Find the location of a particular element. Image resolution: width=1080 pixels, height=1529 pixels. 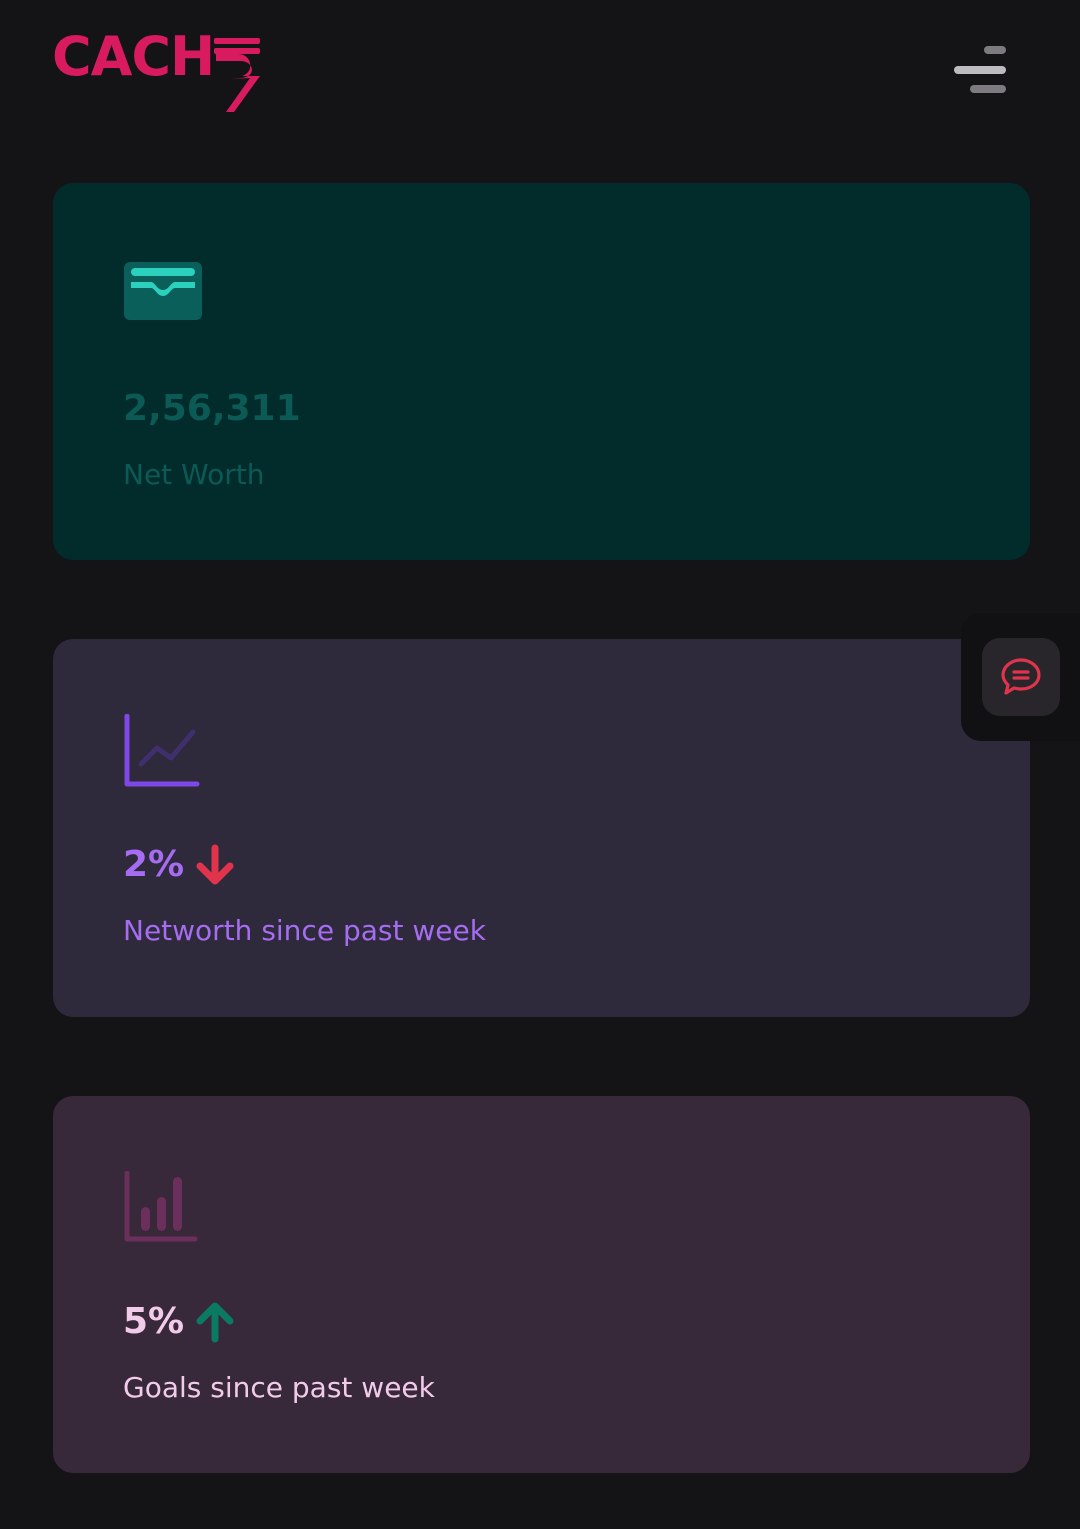

goals-change-label: Goals since past week is located at coordinates (279, 1387).